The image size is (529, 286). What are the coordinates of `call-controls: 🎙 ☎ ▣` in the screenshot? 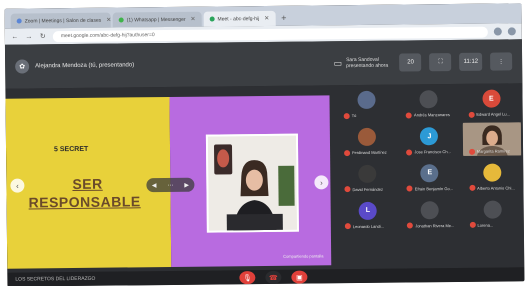 It's located at (273, 277).